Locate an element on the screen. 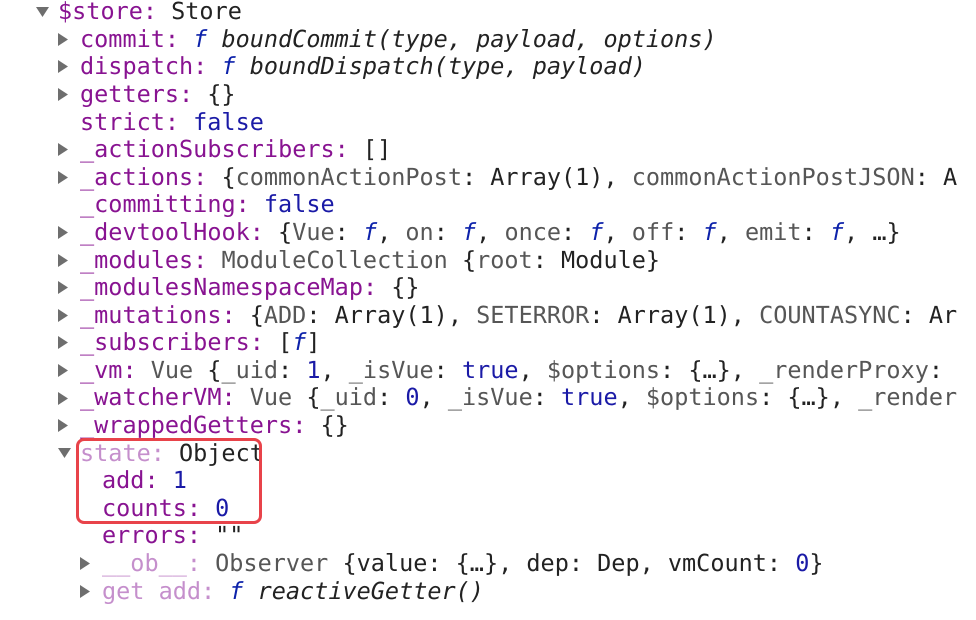  property-value: [] is located at coordinates (377, 150).